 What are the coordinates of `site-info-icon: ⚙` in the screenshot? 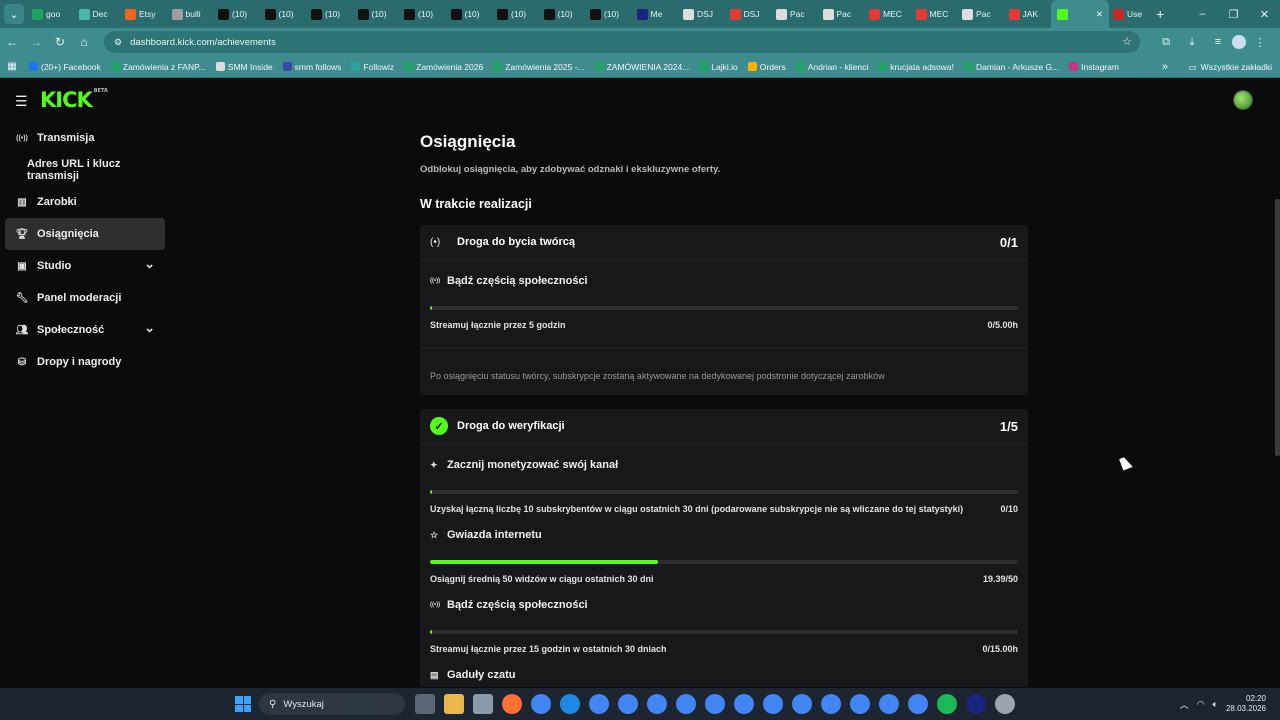 It's located at (118, 42).